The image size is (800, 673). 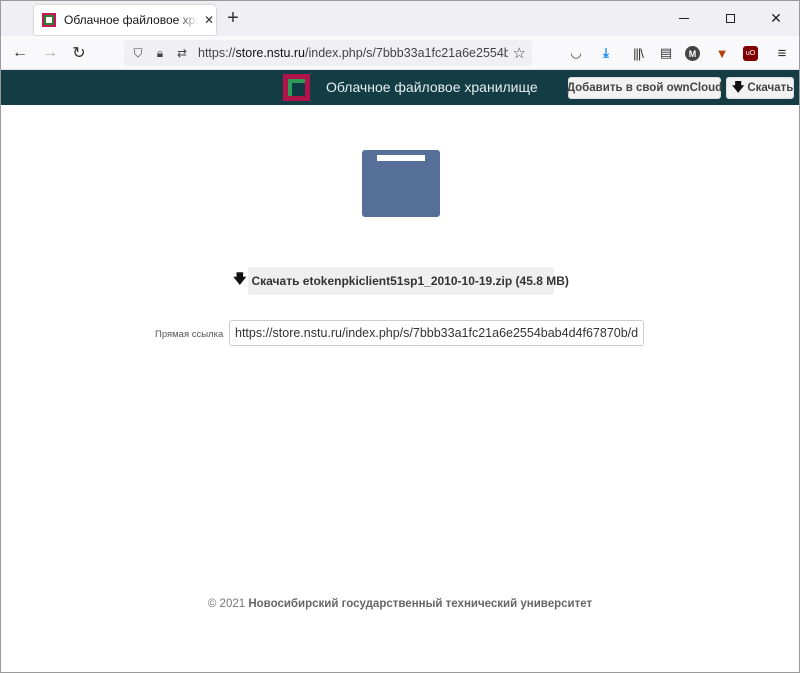 What do you see at coordinates (750, 53) in the screenshot?
I see `ublock-icon: uO` at bounding box center [750, 53].